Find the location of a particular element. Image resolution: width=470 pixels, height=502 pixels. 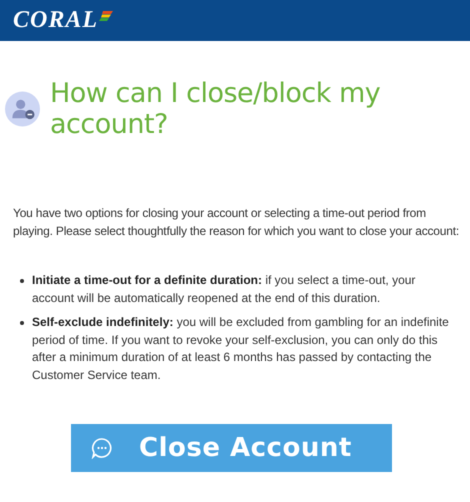

logo: CORAL is located at coordinates (55, 20).